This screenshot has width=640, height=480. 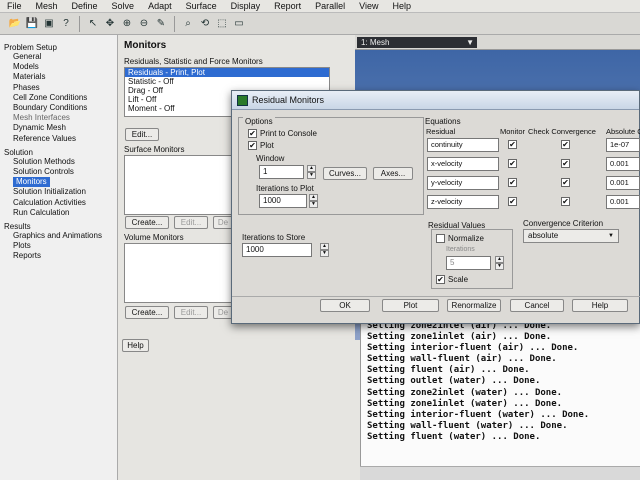 I want to click on open-icon: 📂, so click(x=15, y=24).